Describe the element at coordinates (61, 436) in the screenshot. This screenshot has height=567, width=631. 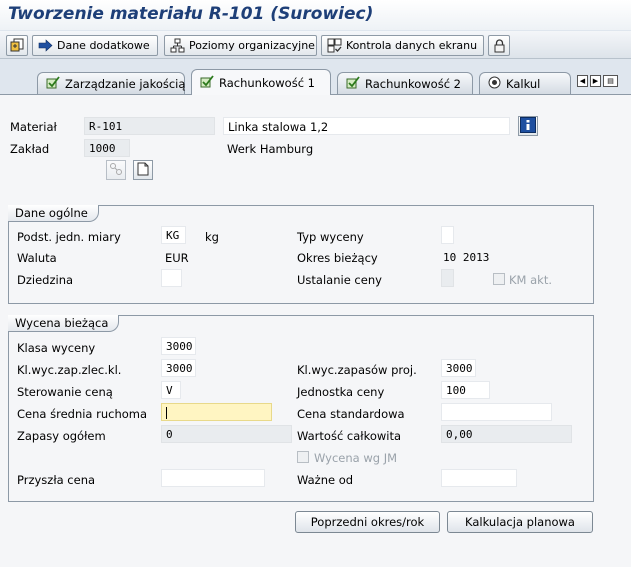
I see `total-stock-label: Zapasy ogółem` at that location.